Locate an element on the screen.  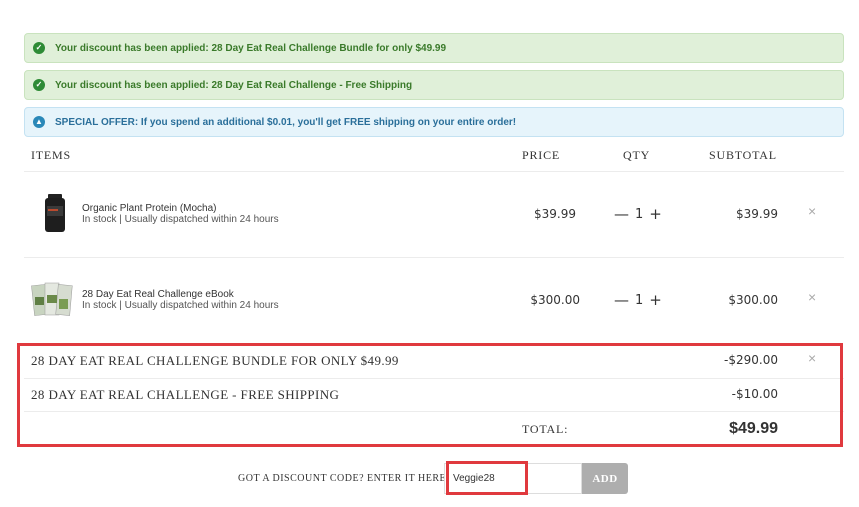
column-header-subtotal: SUBTOTAL is located at coordinates (743, 155).